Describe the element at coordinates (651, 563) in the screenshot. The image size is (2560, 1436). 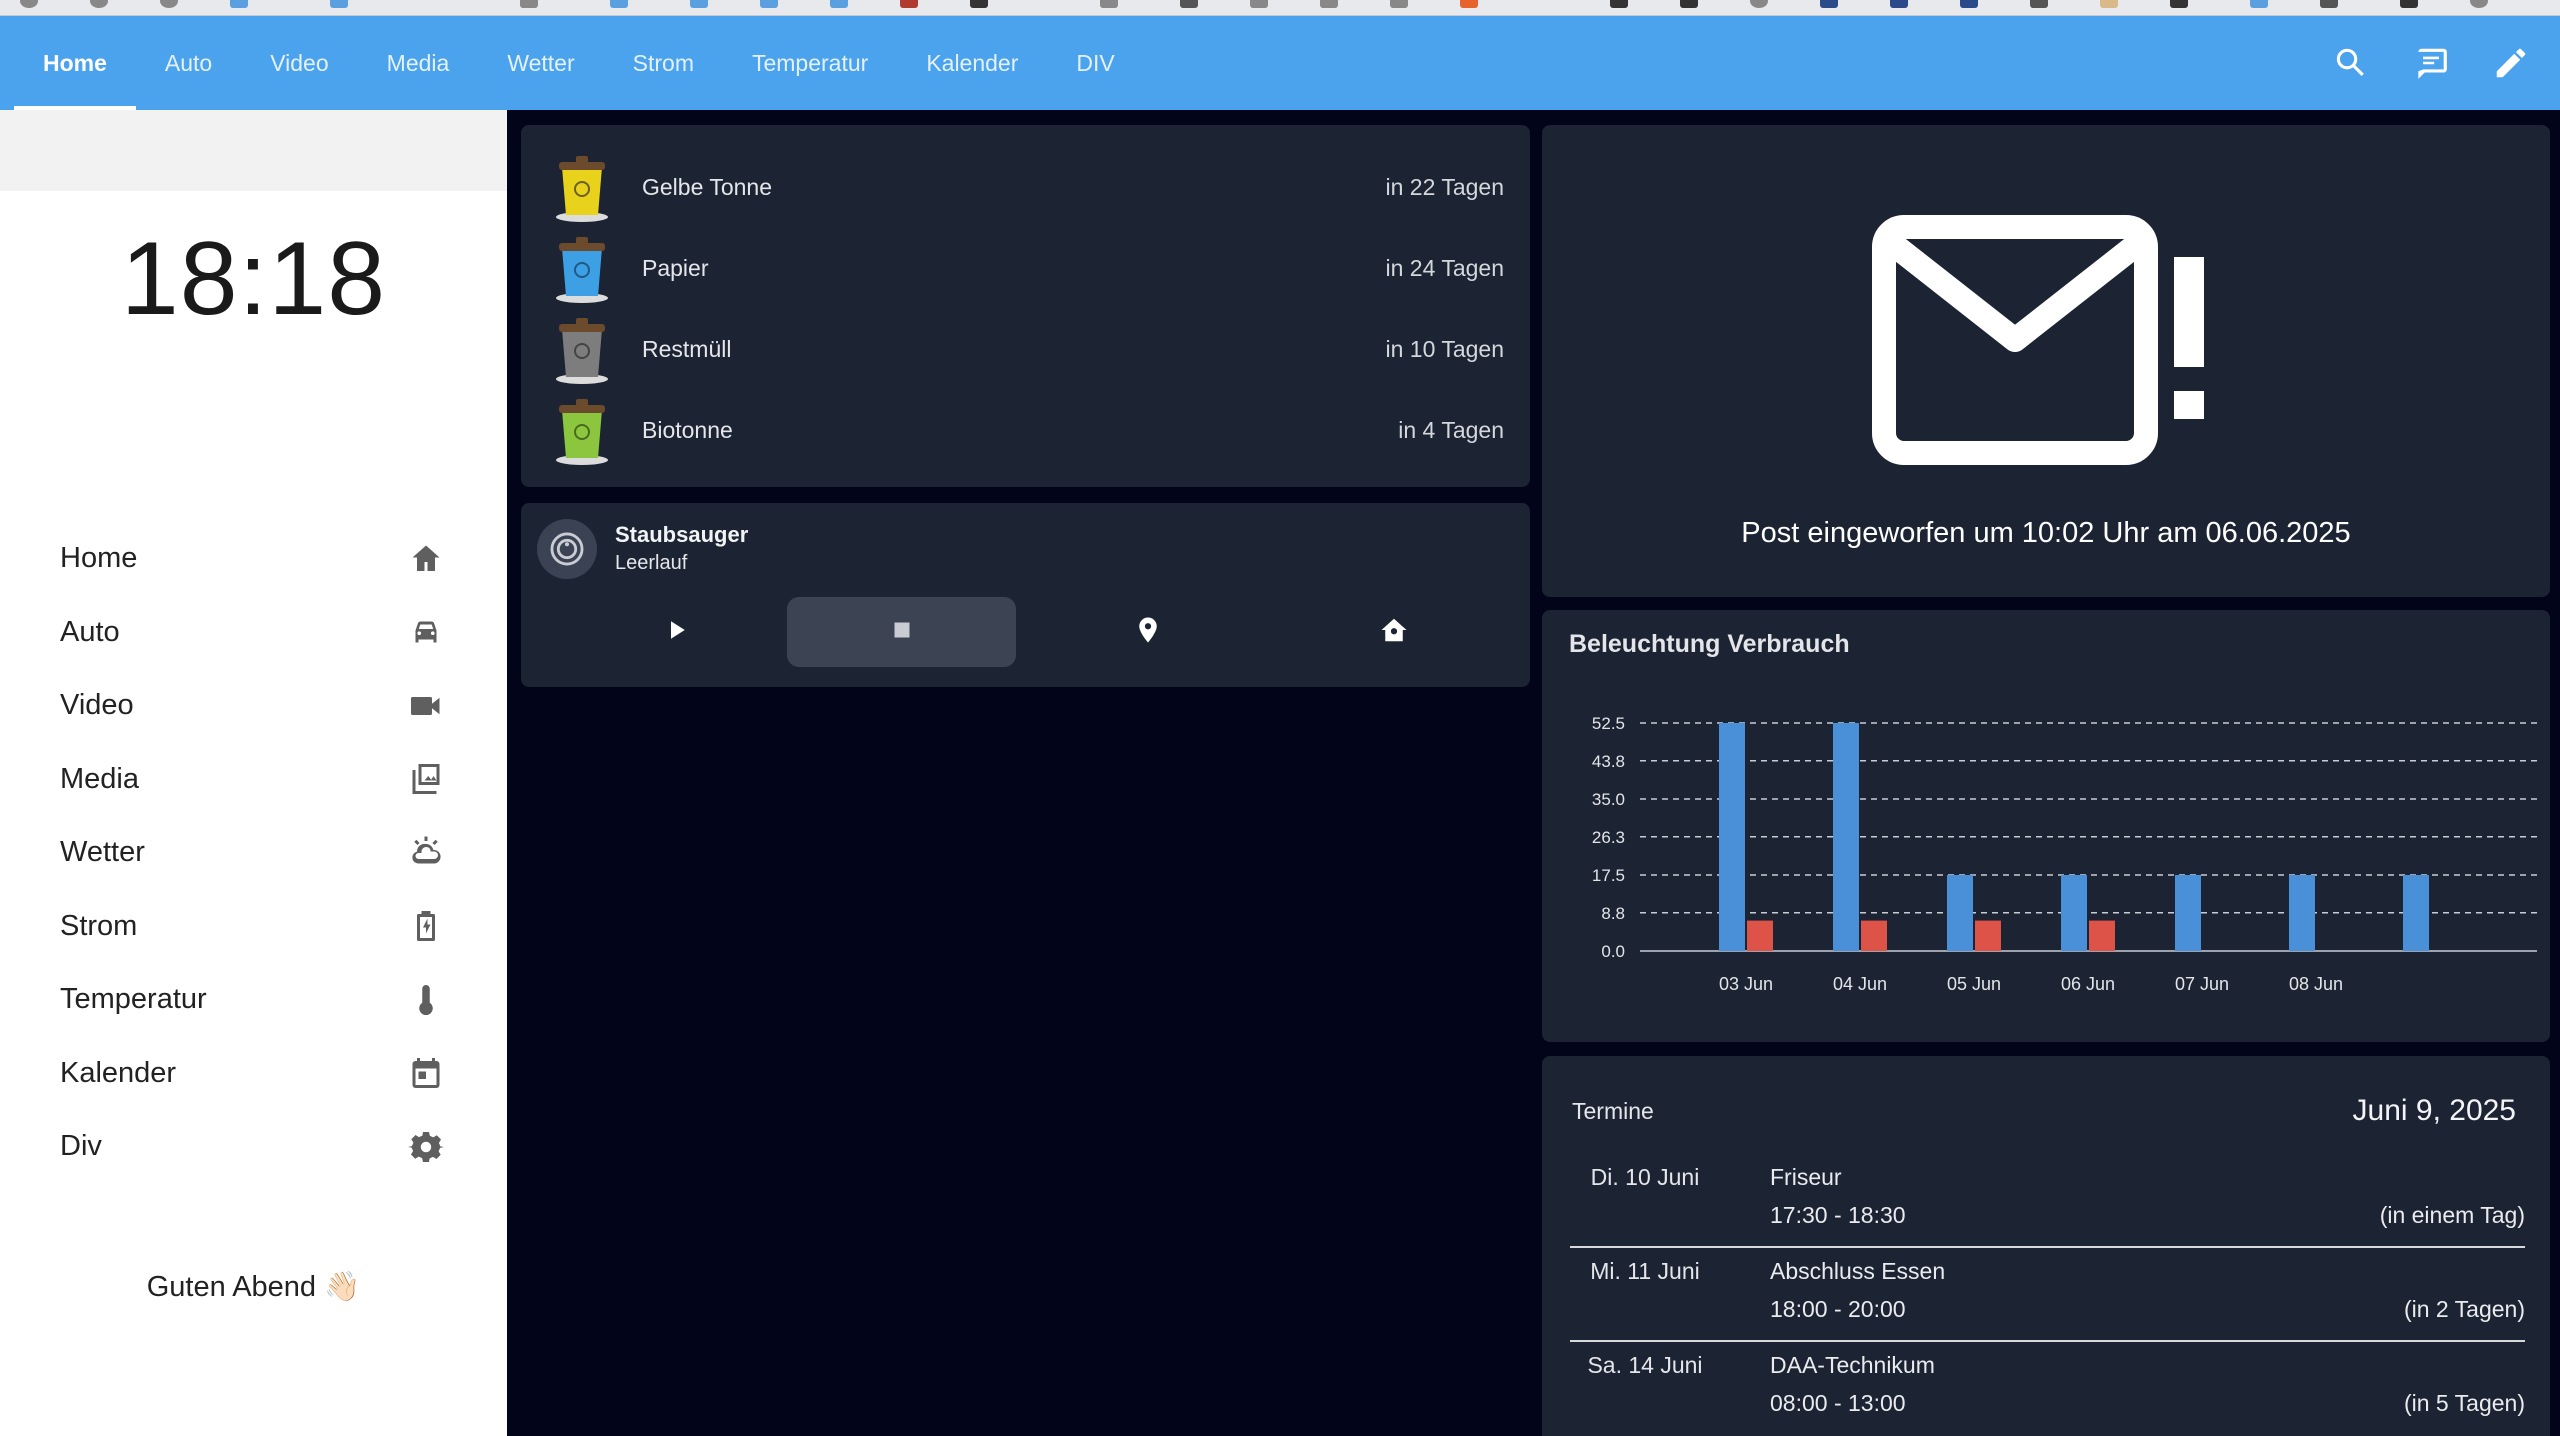
I see `vacuum-state: Leerlauf` at that location.